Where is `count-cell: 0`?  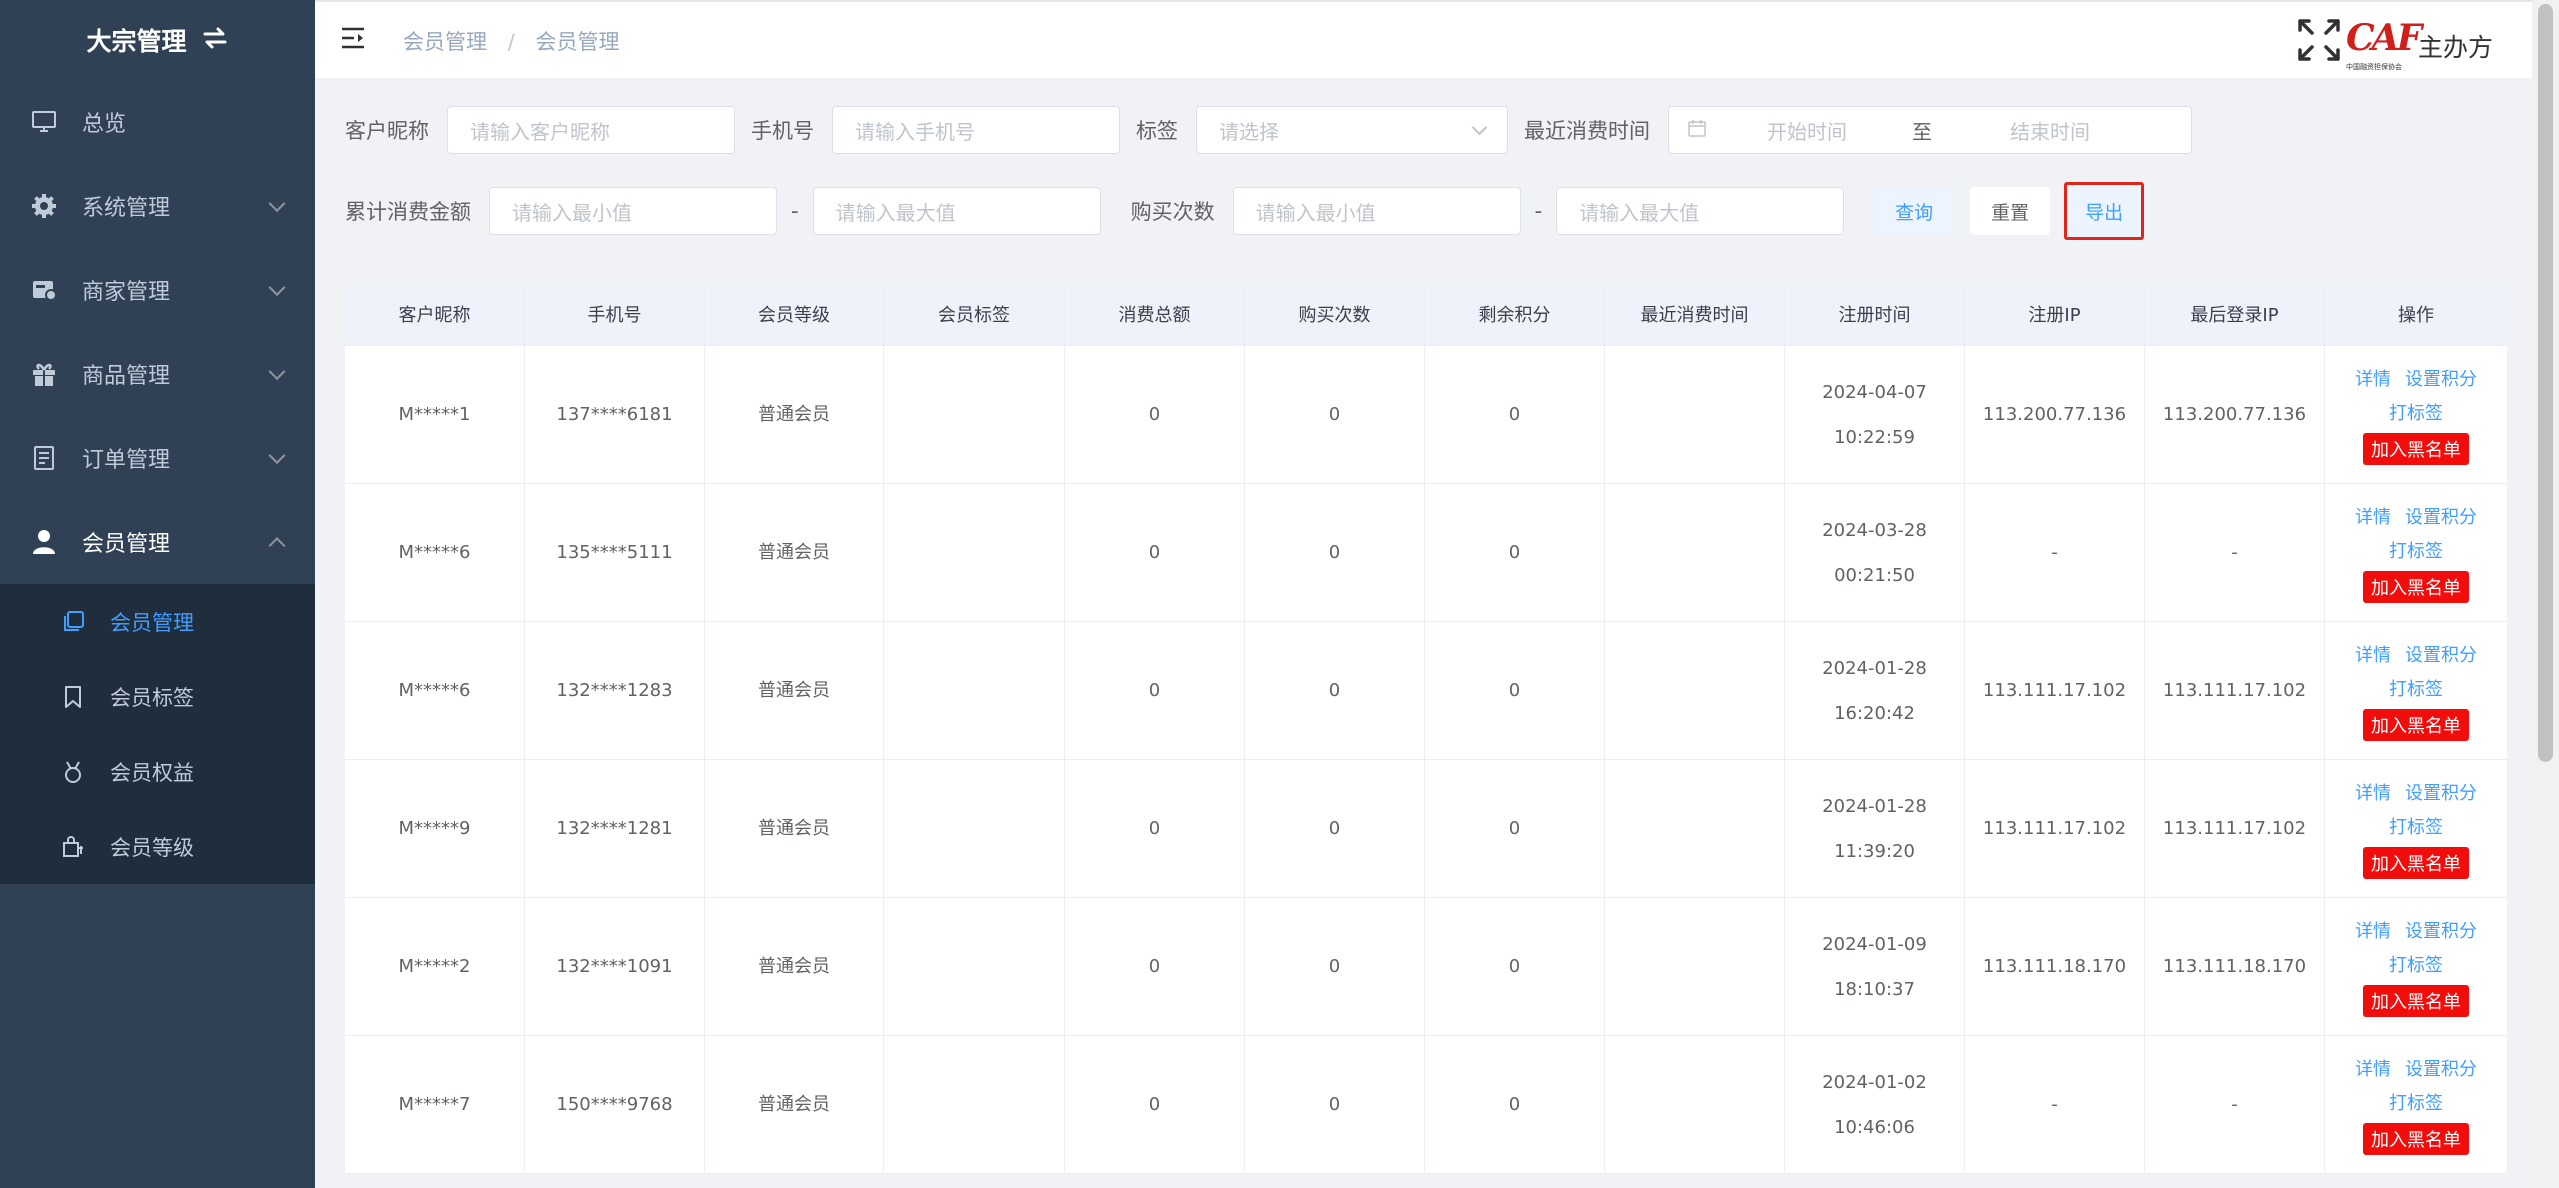 count-cell: 0 is located at coordinates (1335, 690).